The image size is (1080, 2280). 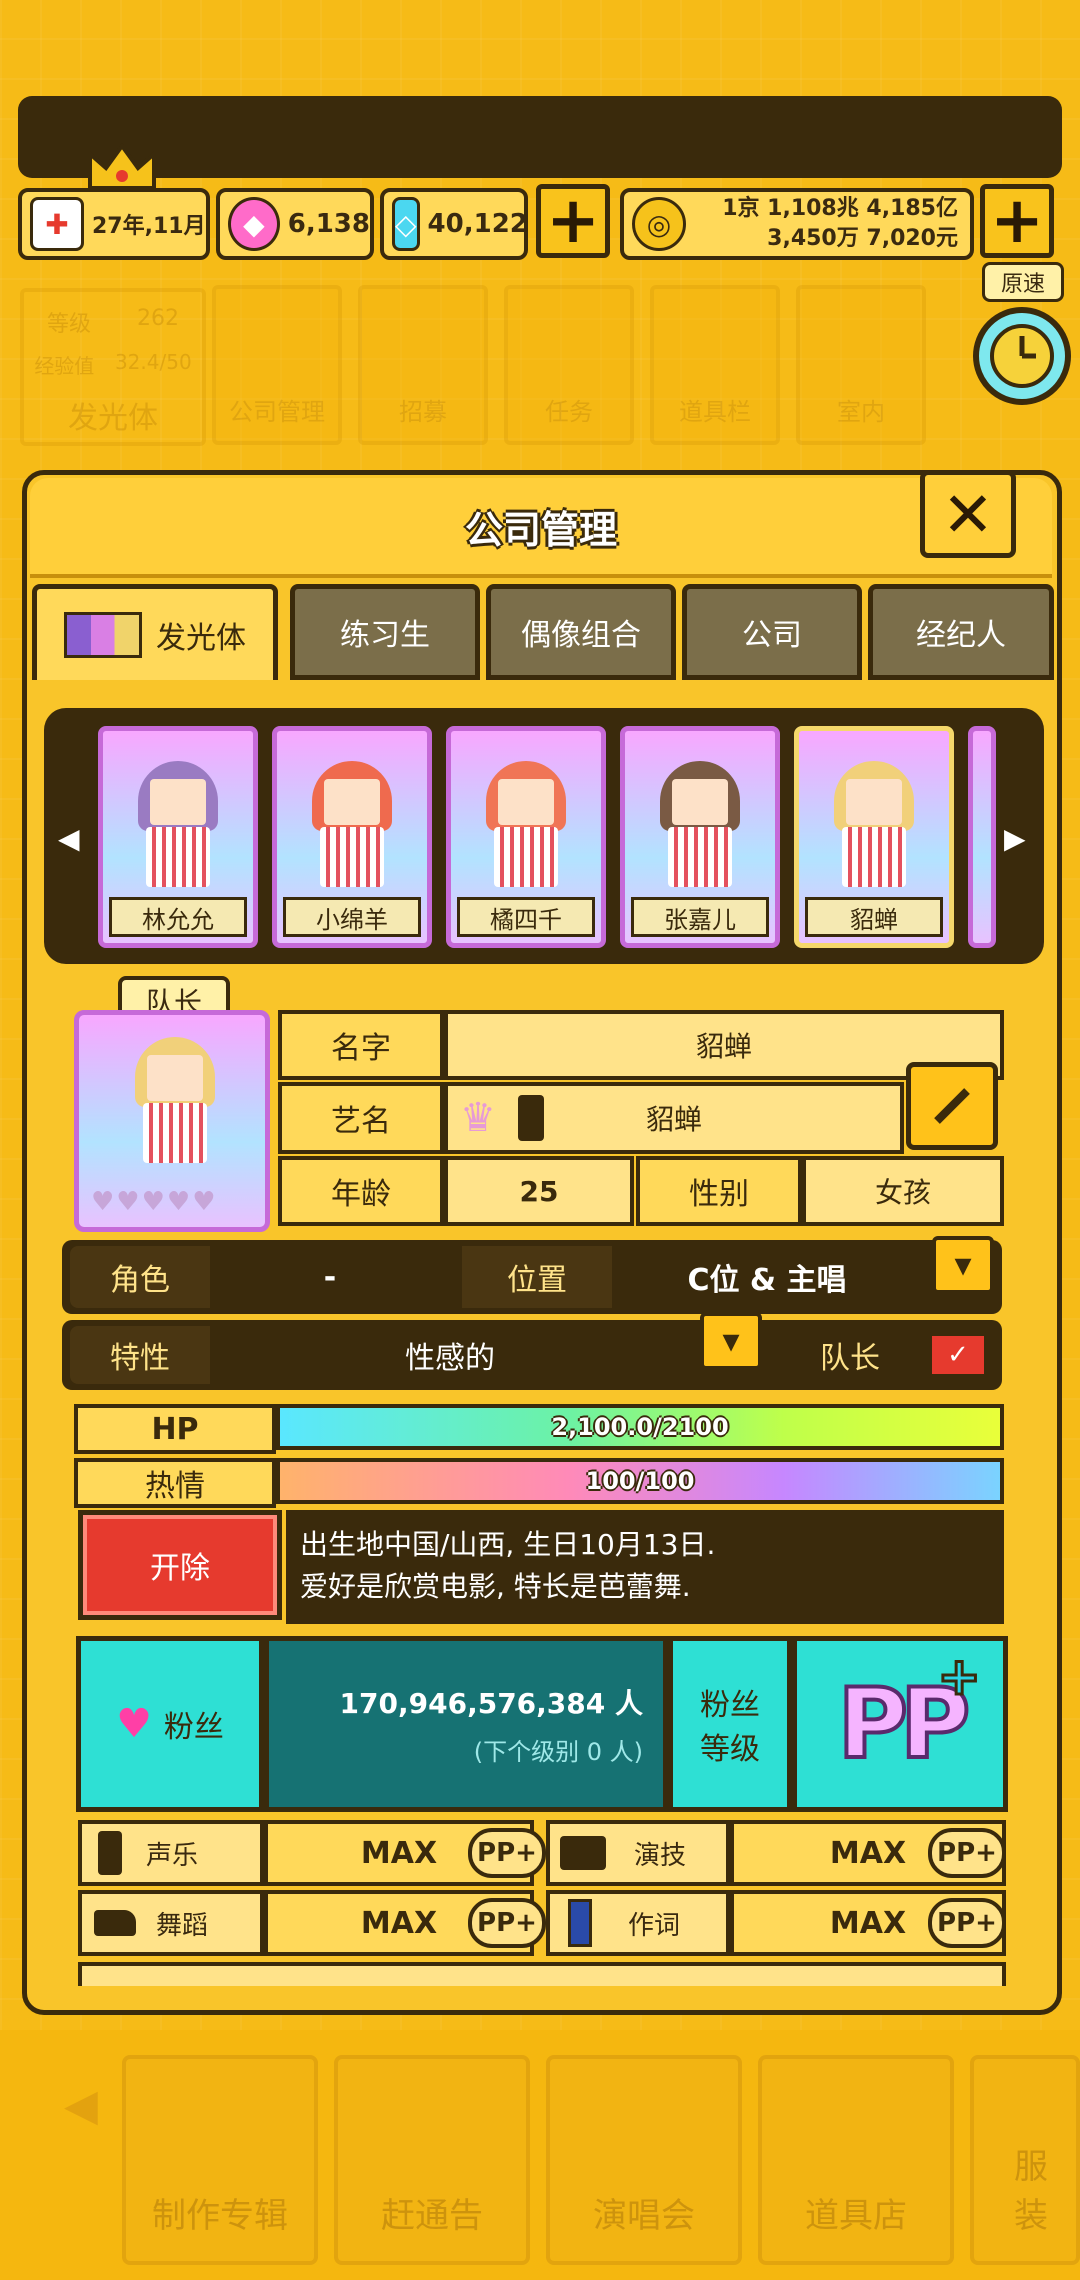 I want to click on date-text: 27年,11月, so click(x=149, y=226).